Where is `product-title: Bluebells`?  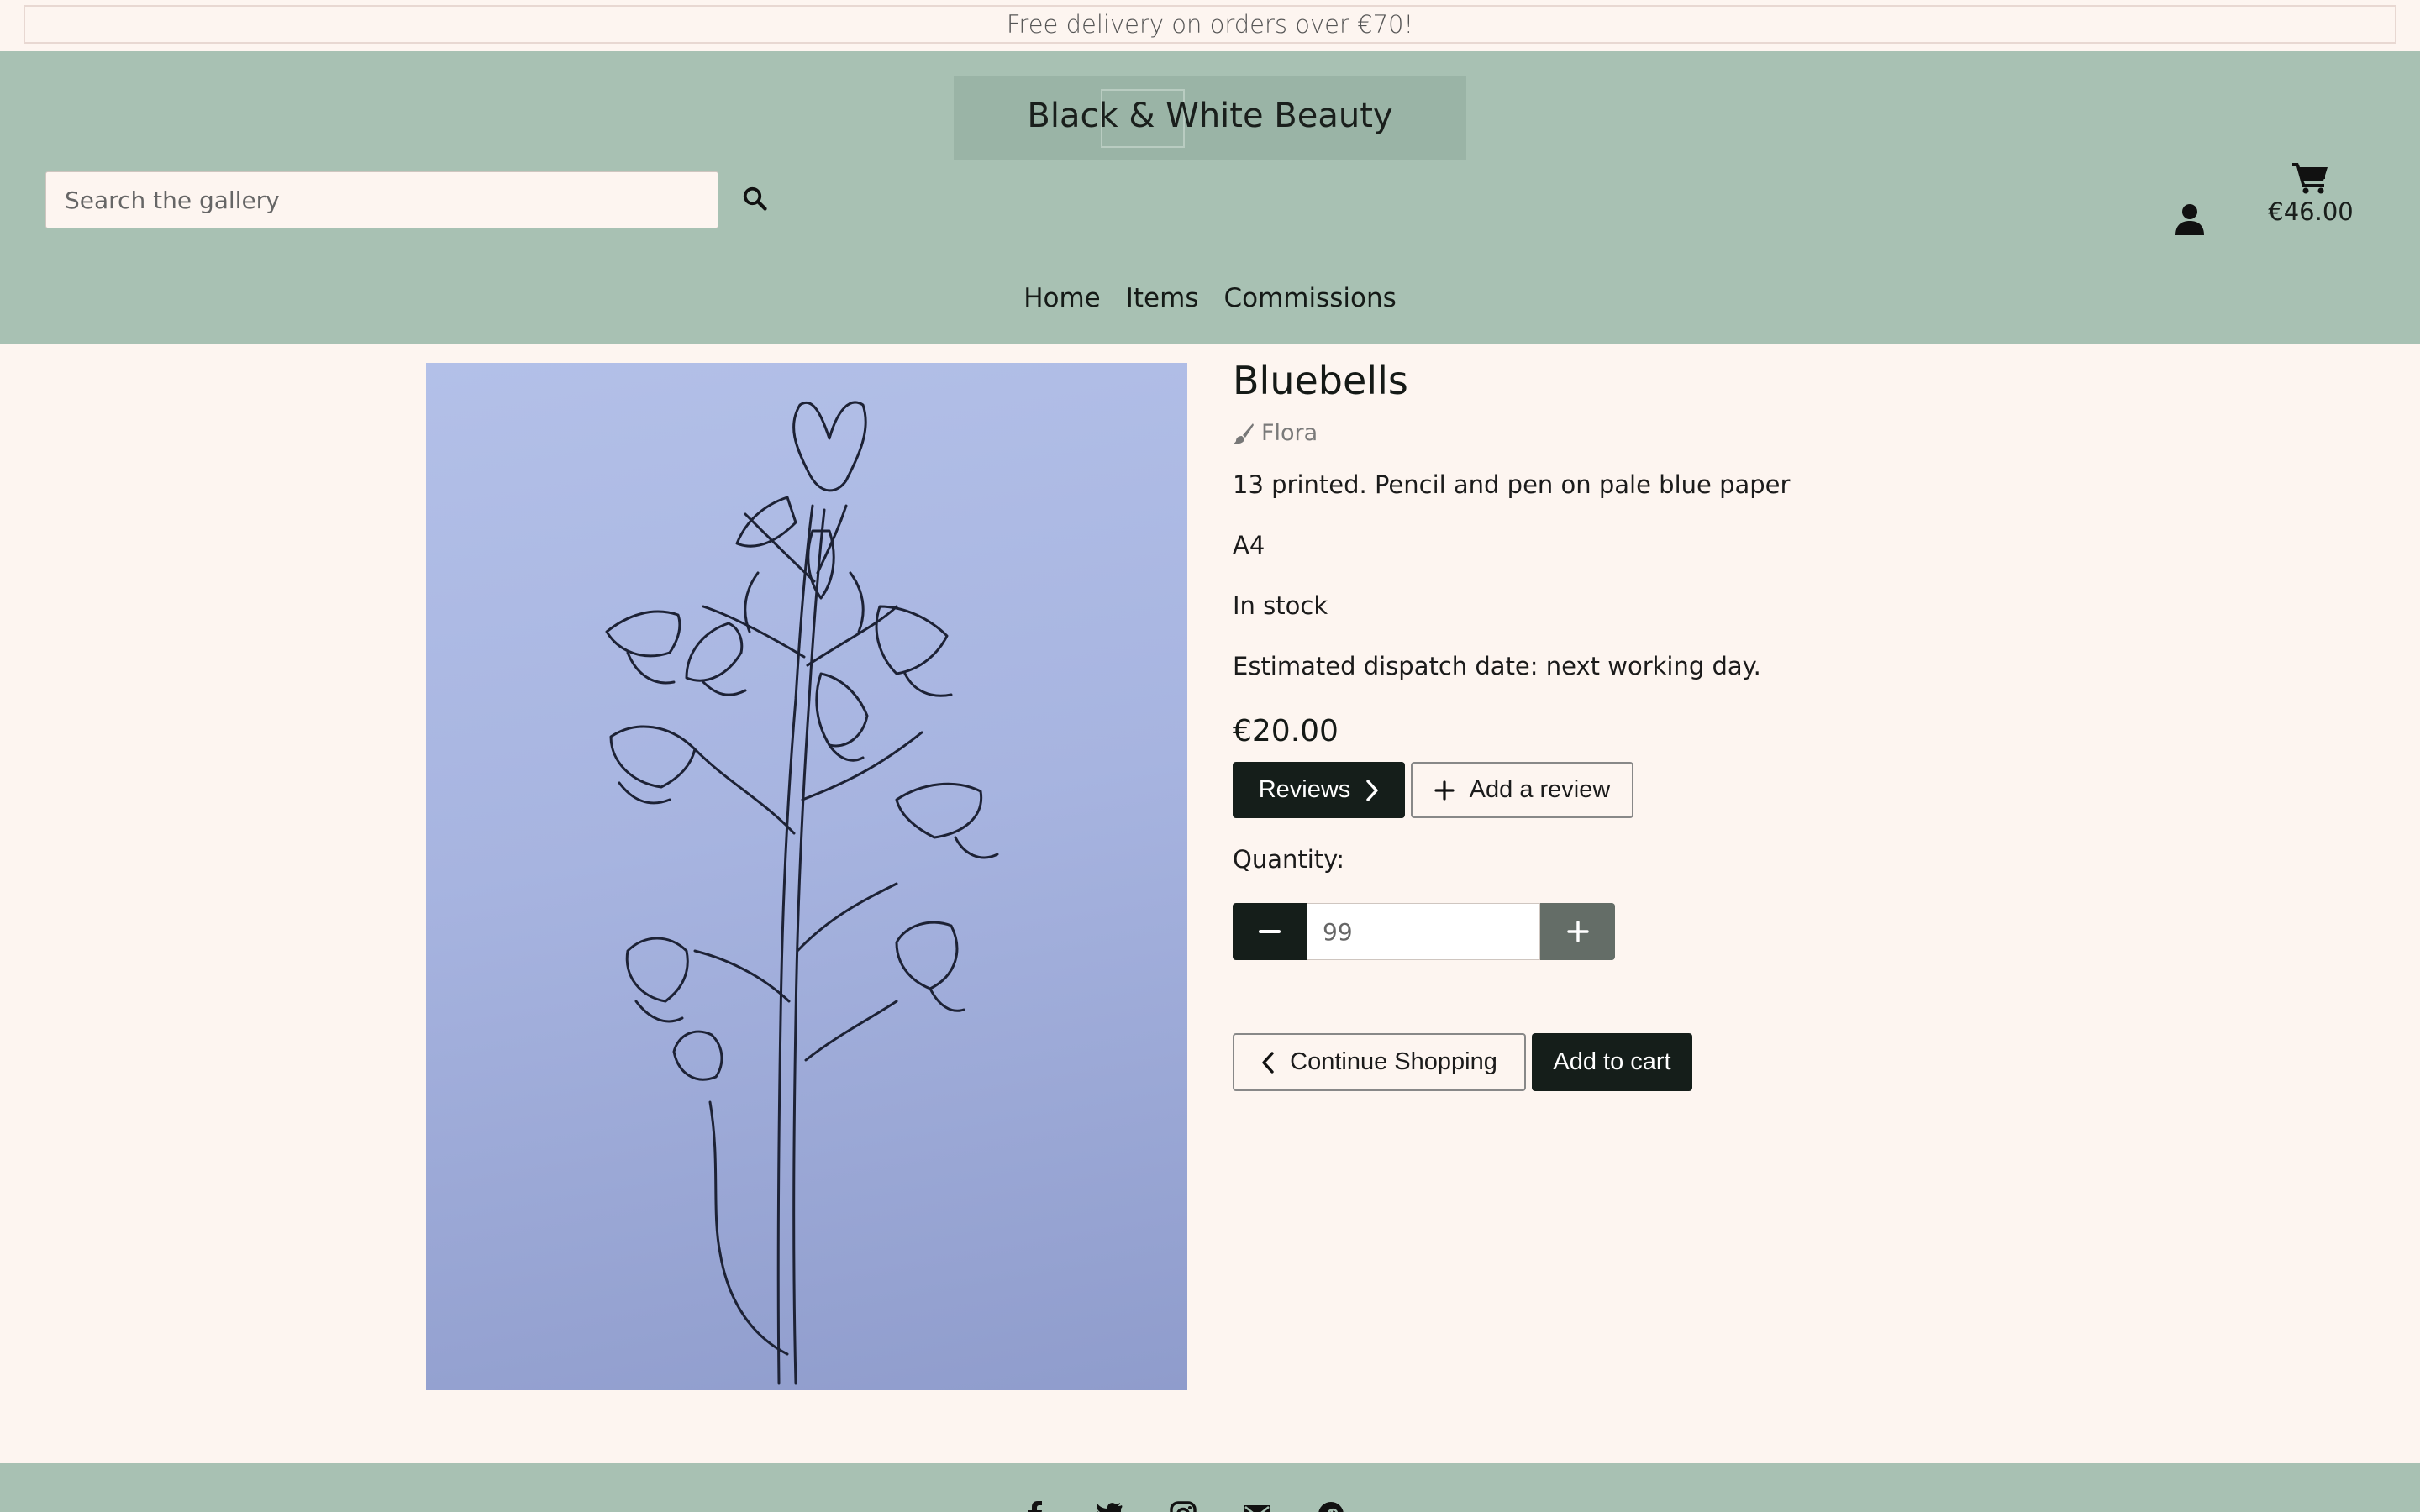
product-title: Bluebells is located at coordinates (1320, 380).